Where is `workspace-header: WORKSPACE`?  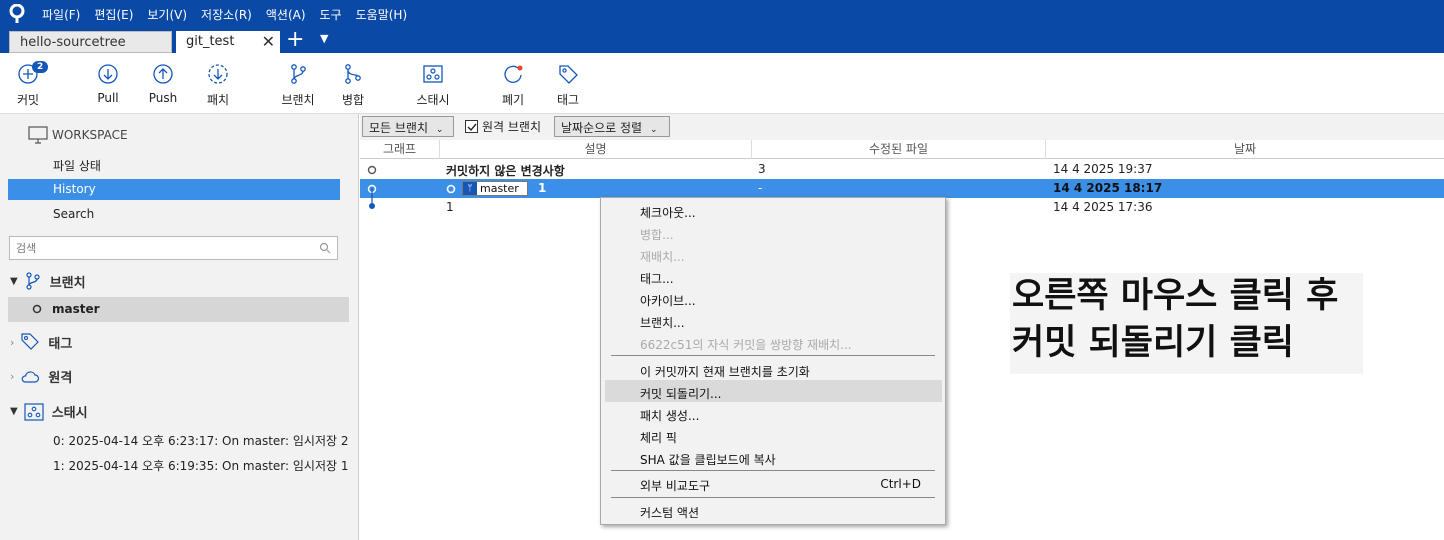 workspace-header: WORKSPACE is located at coordinates (78, 135).